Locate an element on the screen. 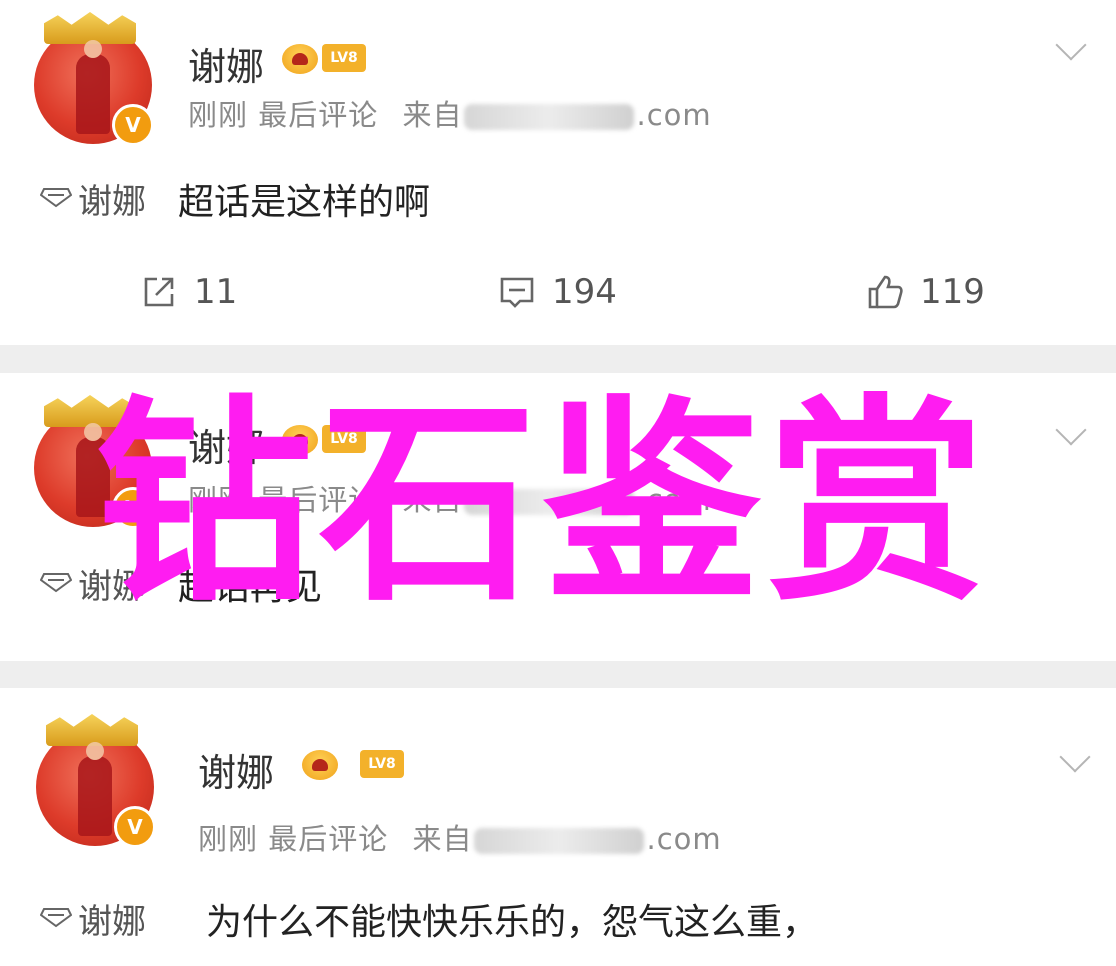 Image resolution: width=1116 pixels, height=966 pixels. like-icon is located at coordinates (885, 292).